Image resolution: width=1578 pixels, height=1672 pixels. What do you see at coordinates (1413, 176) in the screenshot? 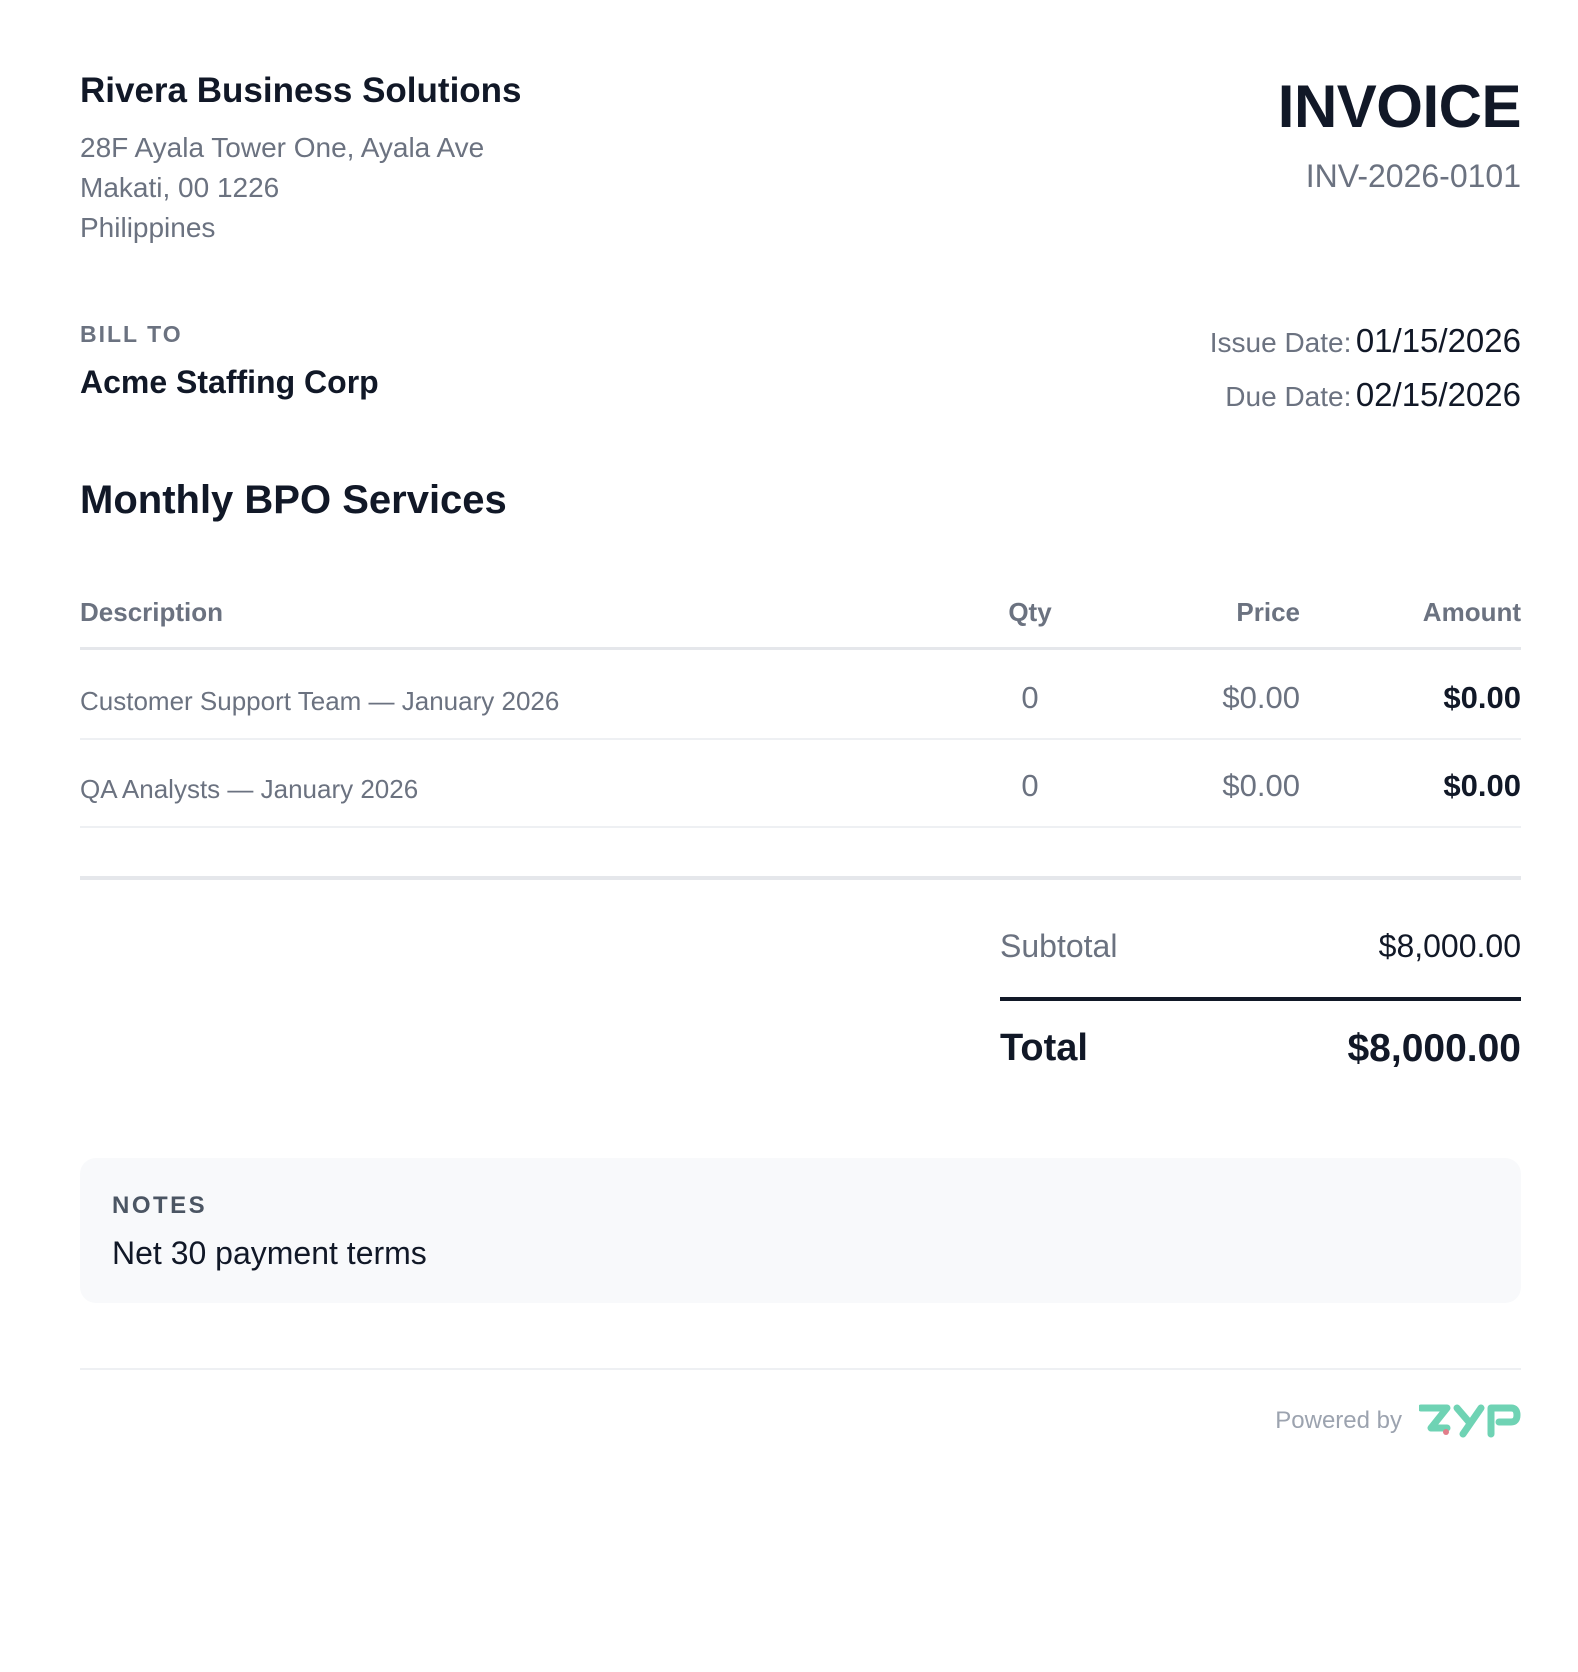
I see `invoice-number: INV-2026-0101` at bounding box center [1413, 176].